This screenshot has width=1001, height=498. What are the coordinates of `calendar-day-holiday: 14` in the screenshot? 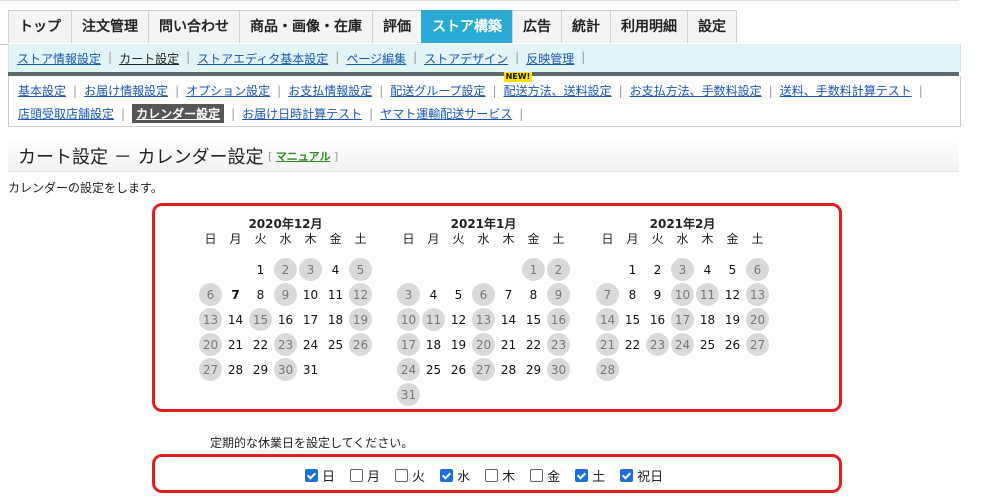 It's located at (607, 319).